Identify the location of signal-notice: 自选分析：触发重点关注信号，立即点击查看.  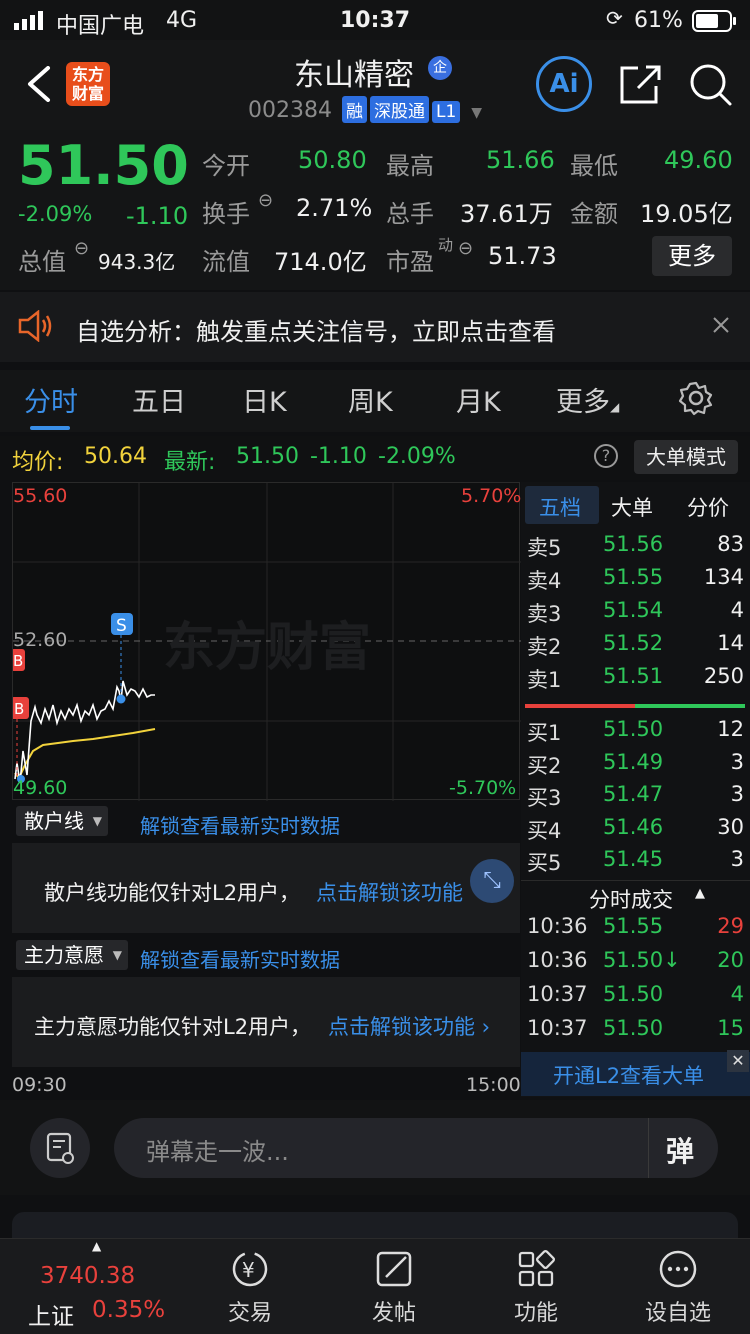
(375, 327).